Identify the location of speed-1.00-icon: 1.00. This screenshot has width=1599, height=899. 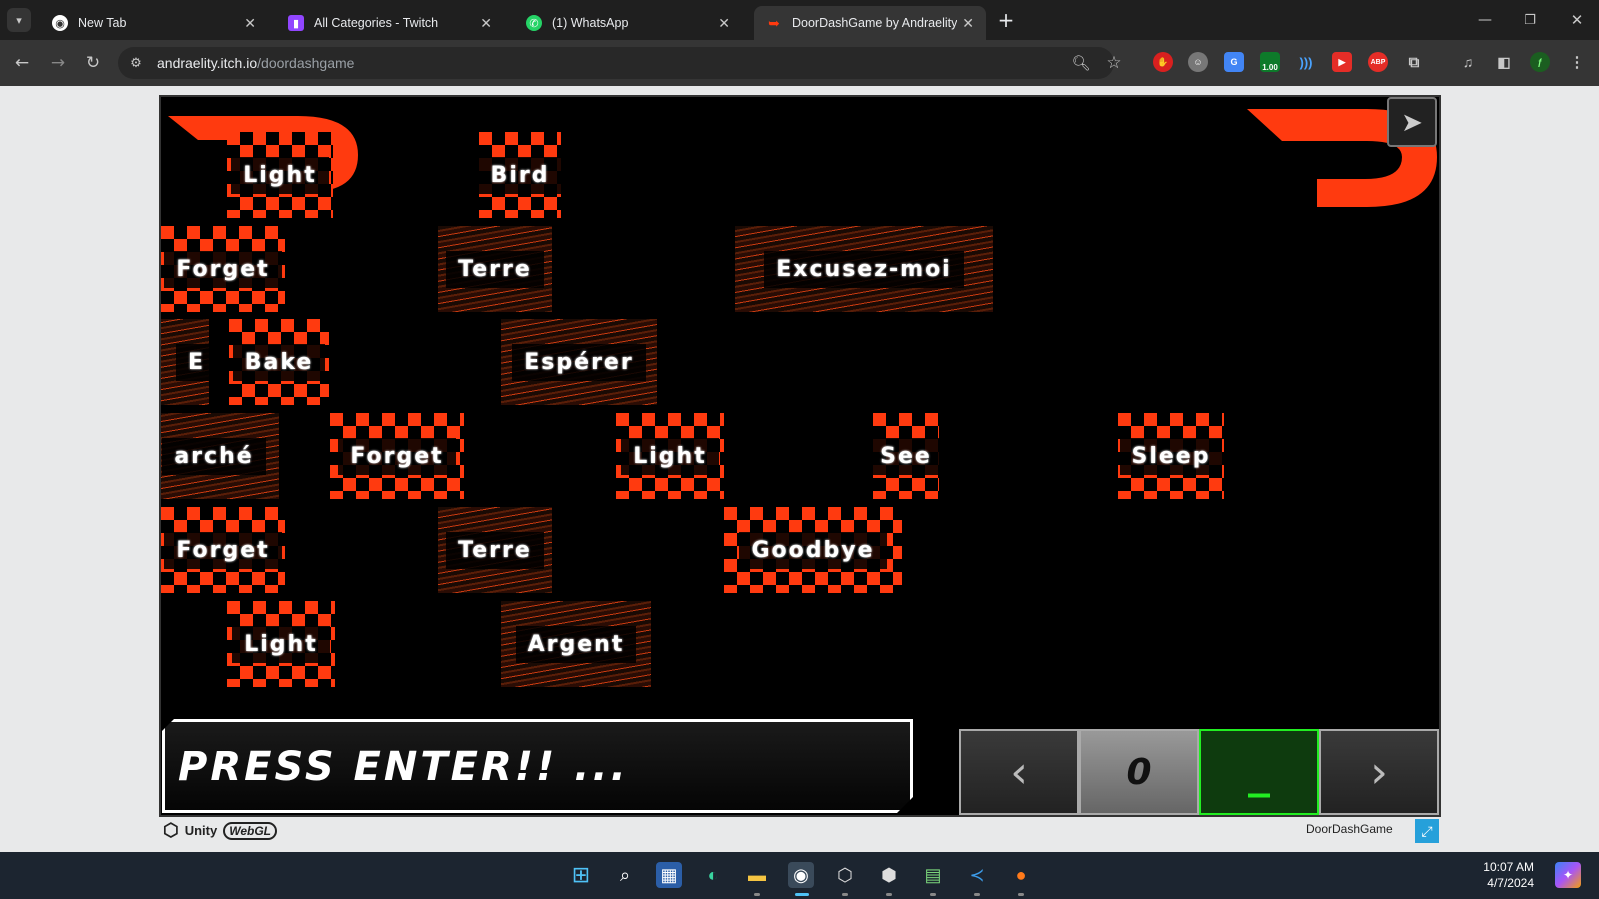
(1270, 62).